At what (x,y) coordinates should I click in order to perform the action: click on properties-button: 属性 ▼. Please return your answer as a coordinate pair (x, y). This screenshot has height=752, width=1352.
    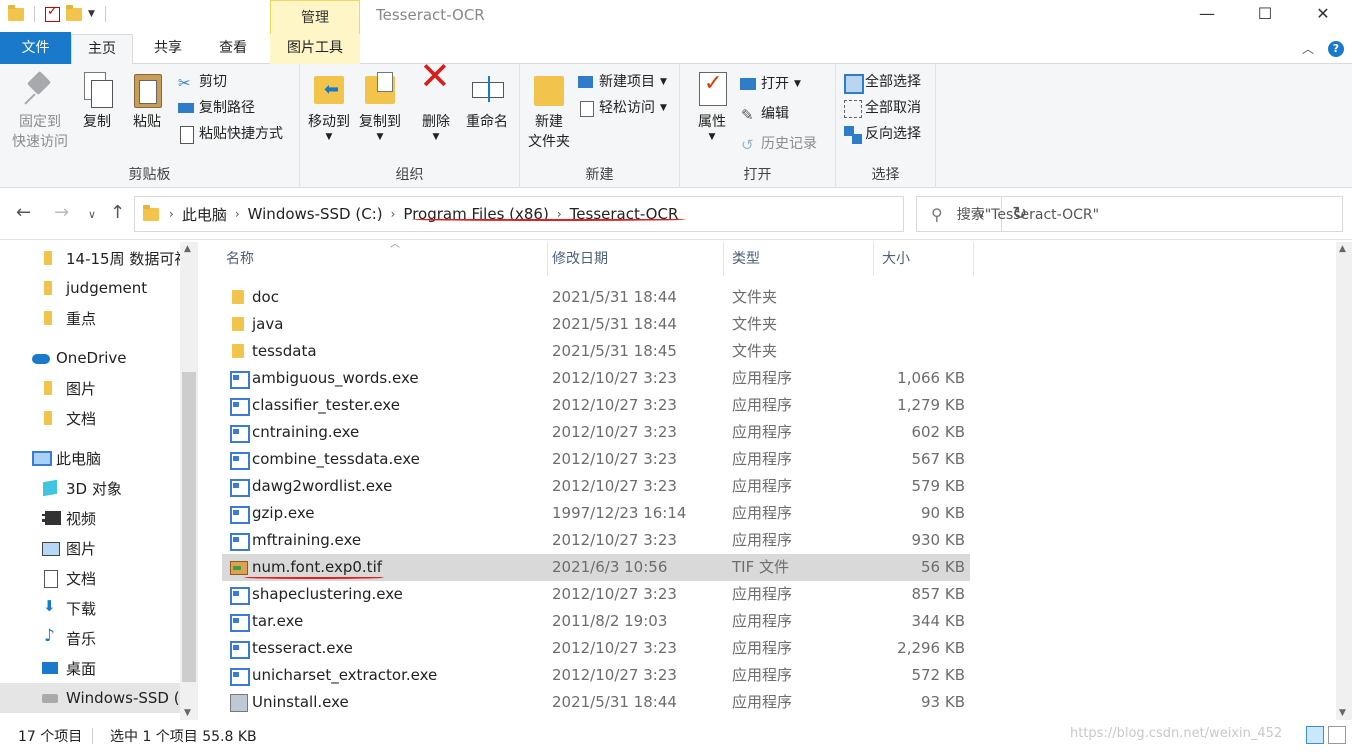
    Looking at the image, I should click on (712, 106).